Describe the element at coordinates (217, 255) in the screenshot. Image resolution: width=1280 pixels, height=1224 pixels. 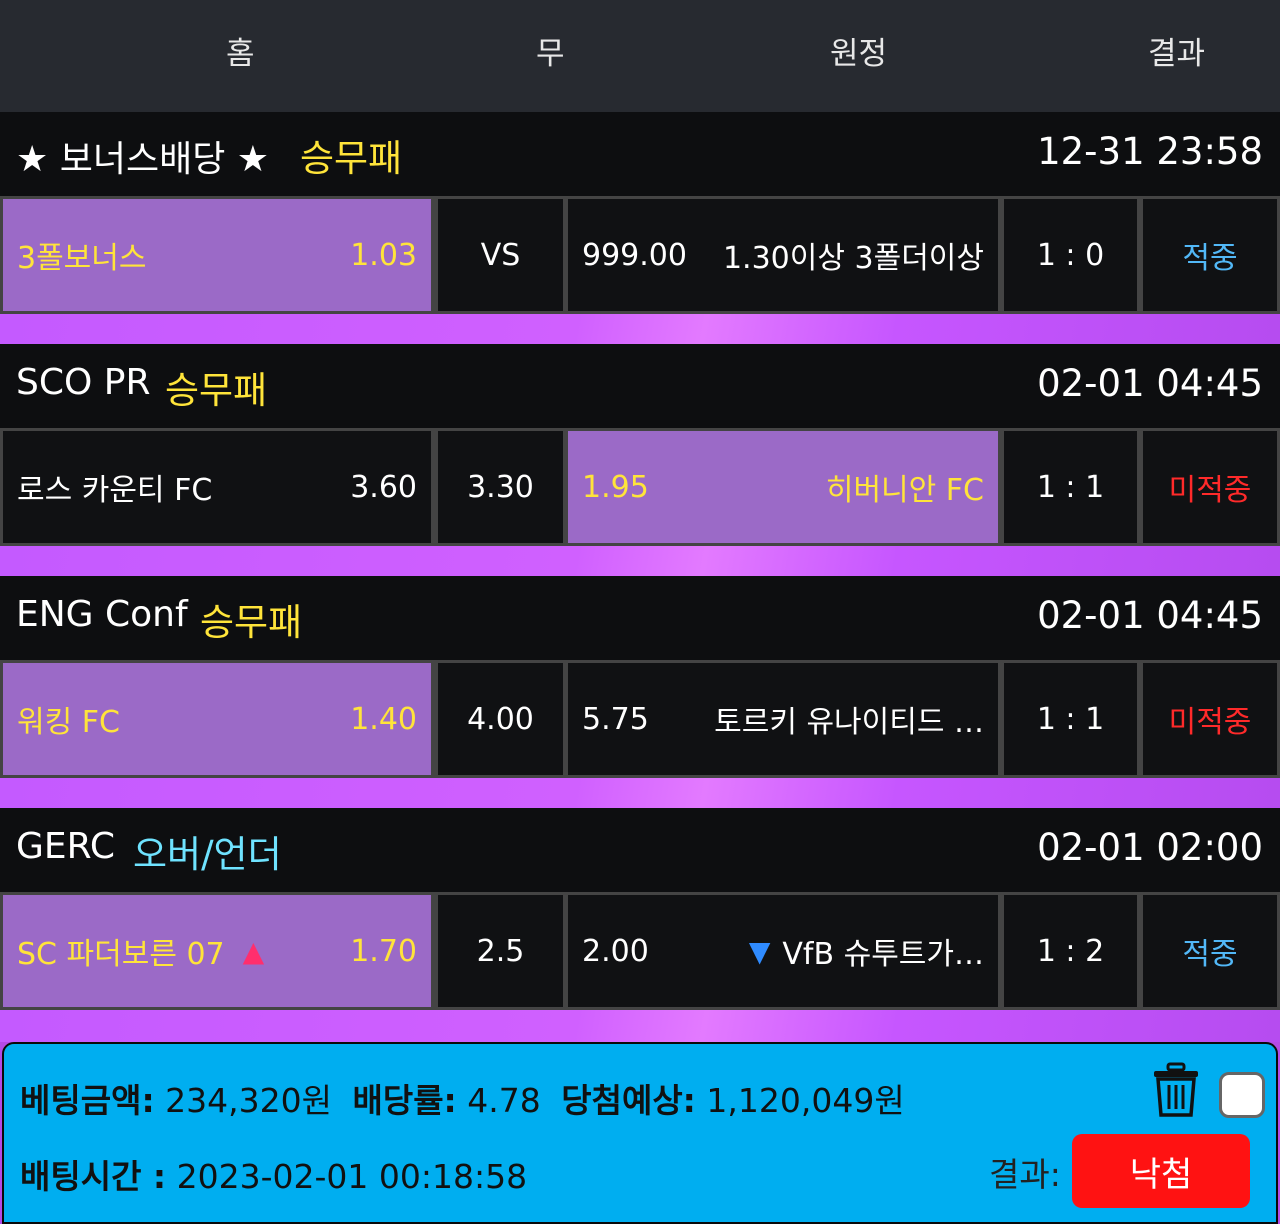
I see `home-cell: 3폴보너스 1.03` at that location.